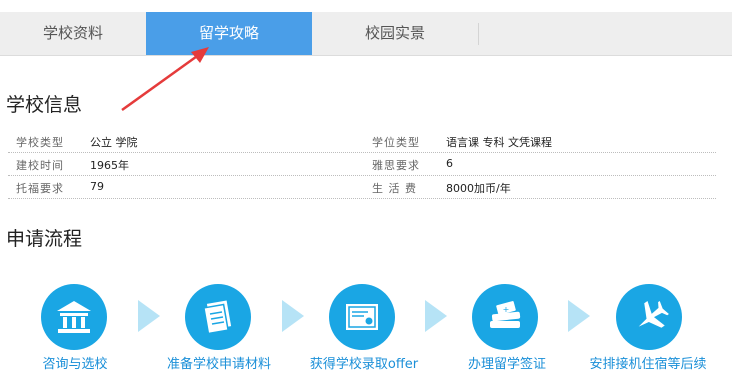 This screenshot has width=732, height=390. I want to click on certificate-icon, so click(362, 317).